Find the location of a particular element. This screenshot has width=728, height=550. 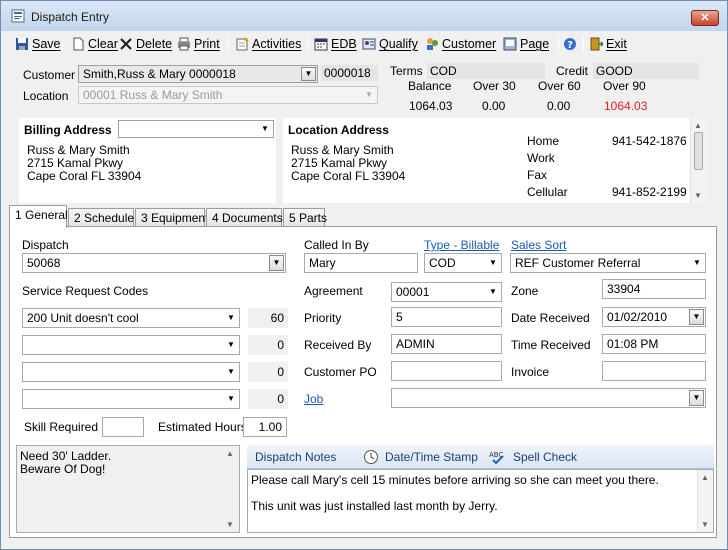

title-bar: Dispatch Entry ✕ is located at coordinates (364, 16).